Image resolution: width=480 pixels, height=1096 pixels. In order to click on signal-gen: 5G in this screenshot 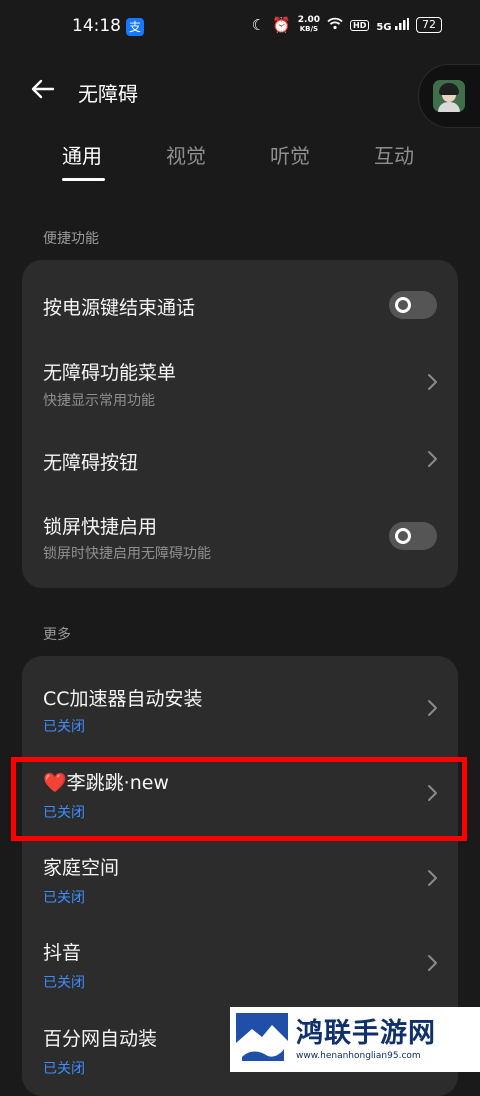, I will do `click(384, 27)`.